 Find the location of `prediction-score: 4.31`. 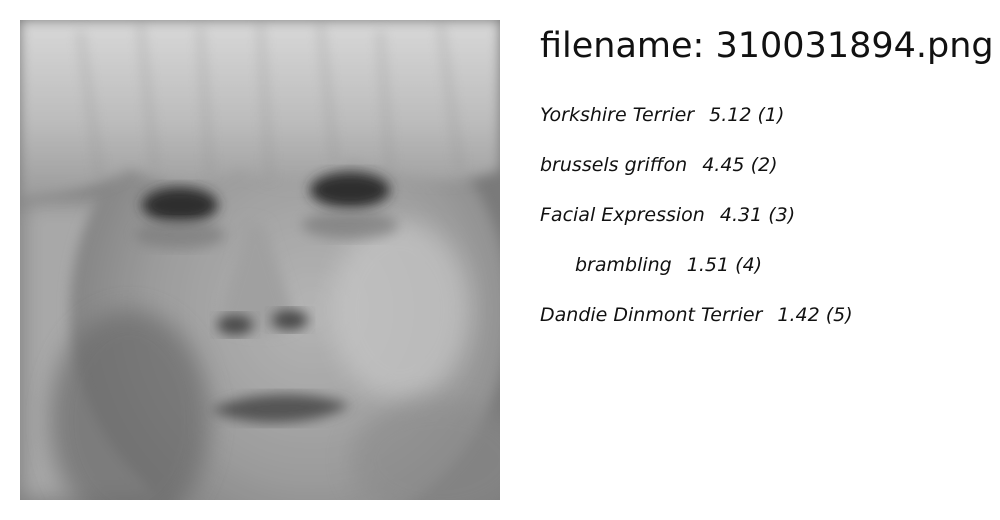

prediction-score: 4.31 is located at coordinates (741, 215).